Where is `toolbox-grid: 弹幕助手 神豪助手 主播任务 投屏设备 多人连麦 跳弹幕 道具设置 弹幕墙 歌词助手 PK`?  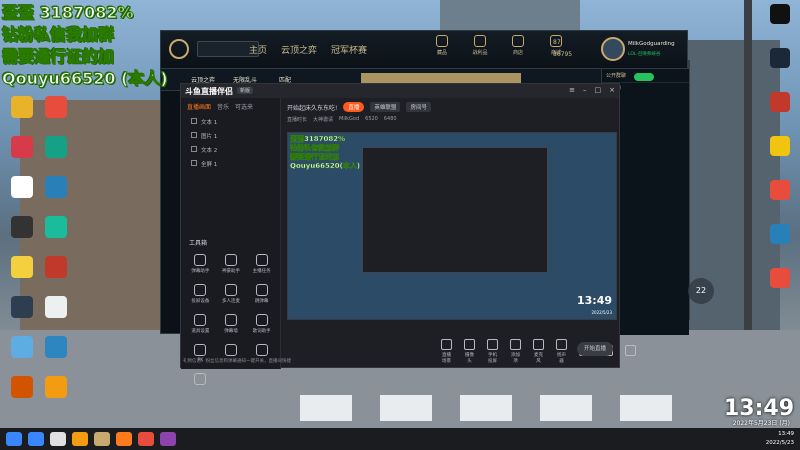 toolbox-grid: 弹幕助手 神豪助手 主播任务 投屏设备 多人连麦 跳弹幕 道具设置 弹幕墙 歌词助手 PK is located at coordinates (231, 320).